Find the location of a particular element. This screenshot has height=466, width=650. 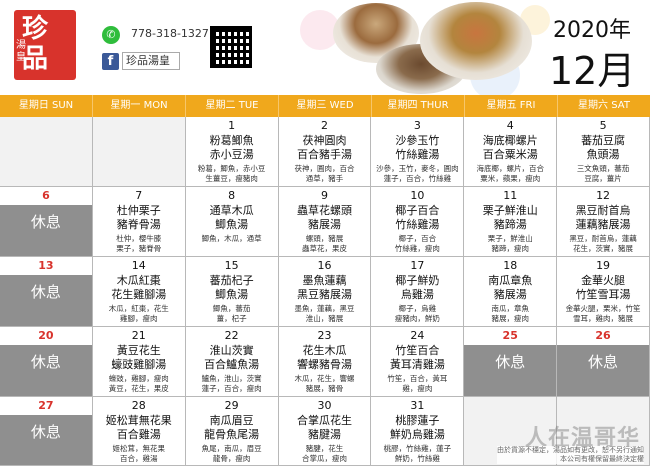

soup-ingredients: 椰子，百合 竹絲雞，瘦肉 is located at coordinates (417, 243).